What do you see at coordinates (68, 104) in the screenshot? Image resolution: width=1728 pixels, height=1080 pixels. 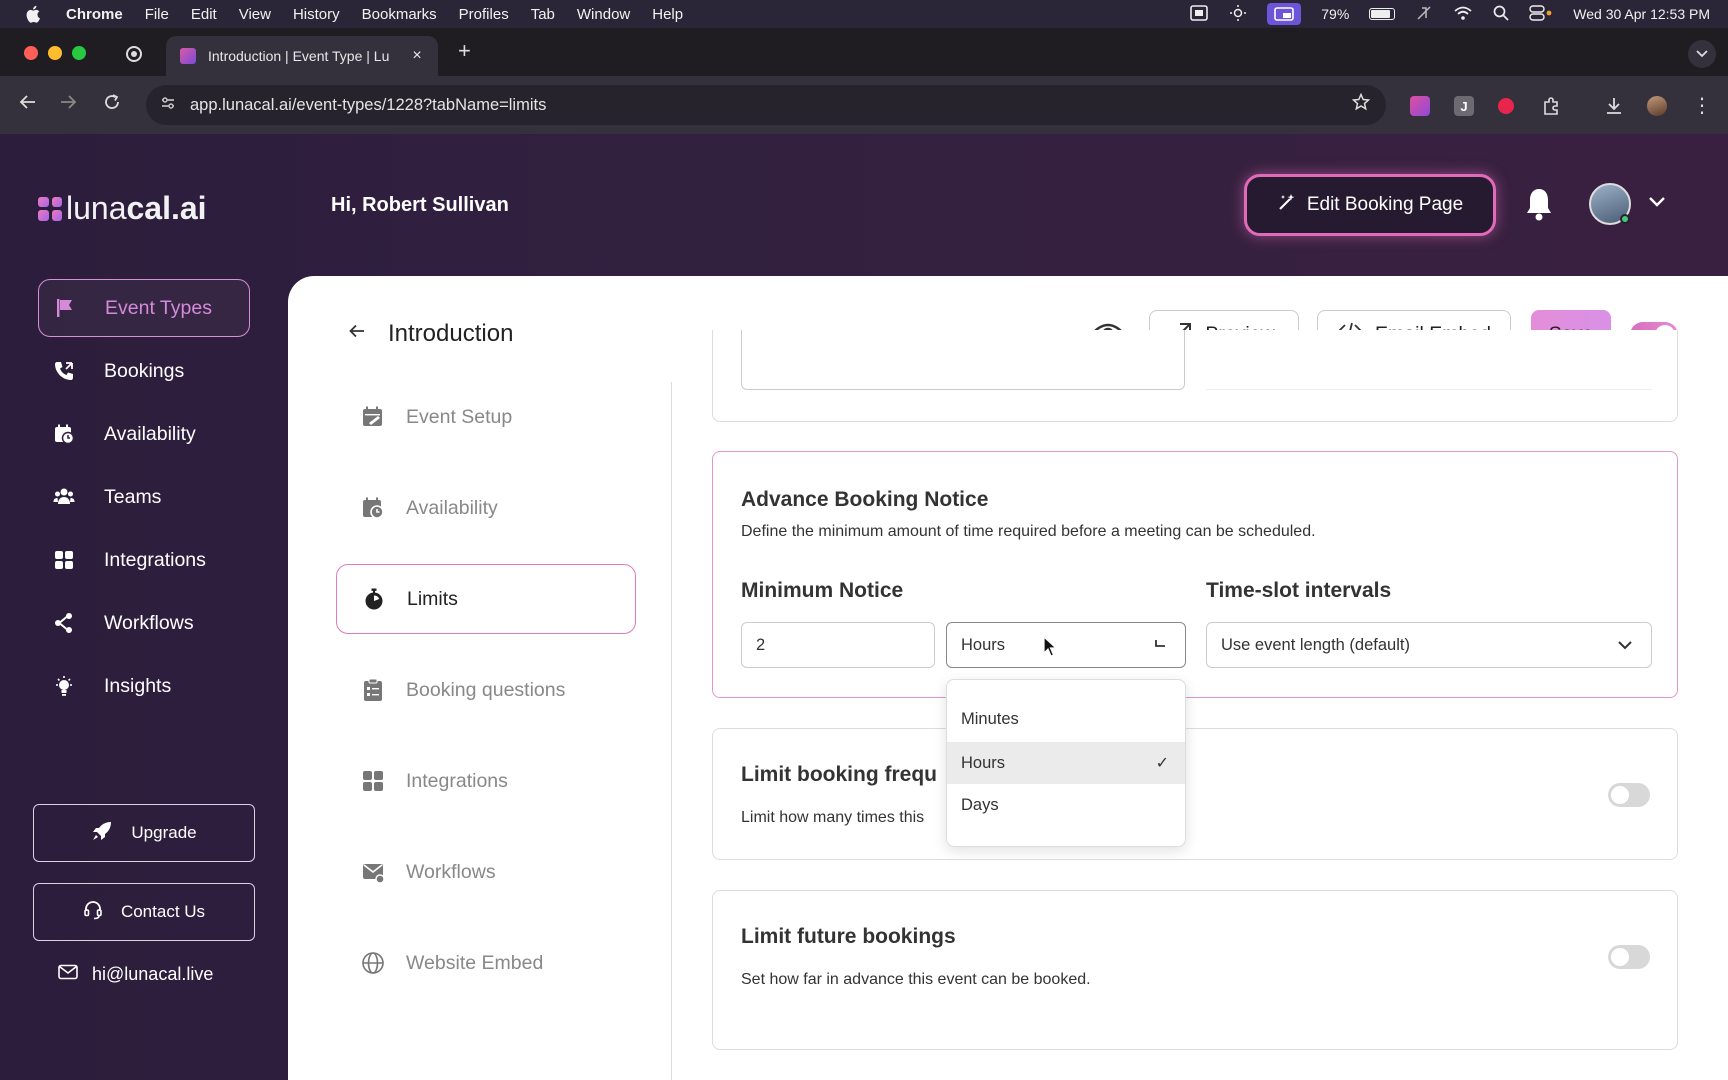 I see `forward-icon` at bounding box center [68, 104].